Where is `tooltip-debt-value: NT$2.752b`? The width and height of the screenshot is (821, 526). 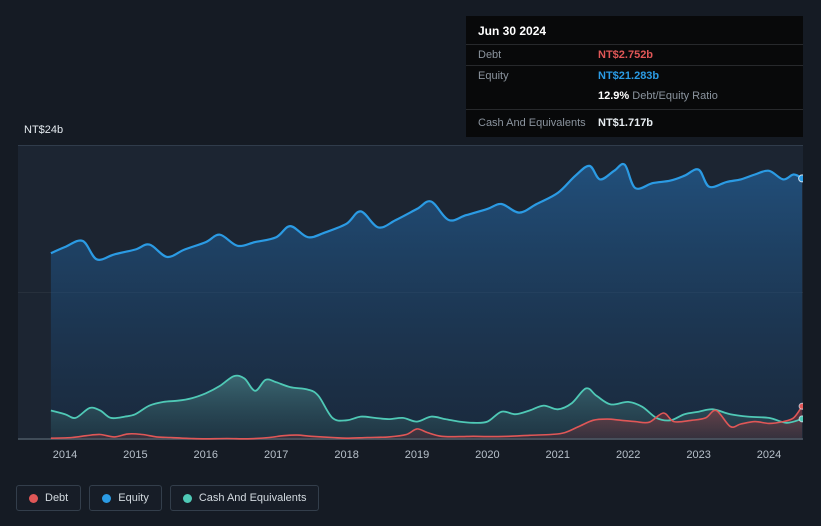 tooltip-debt-value: NT$2.752b is located at coordinates (626, 55).